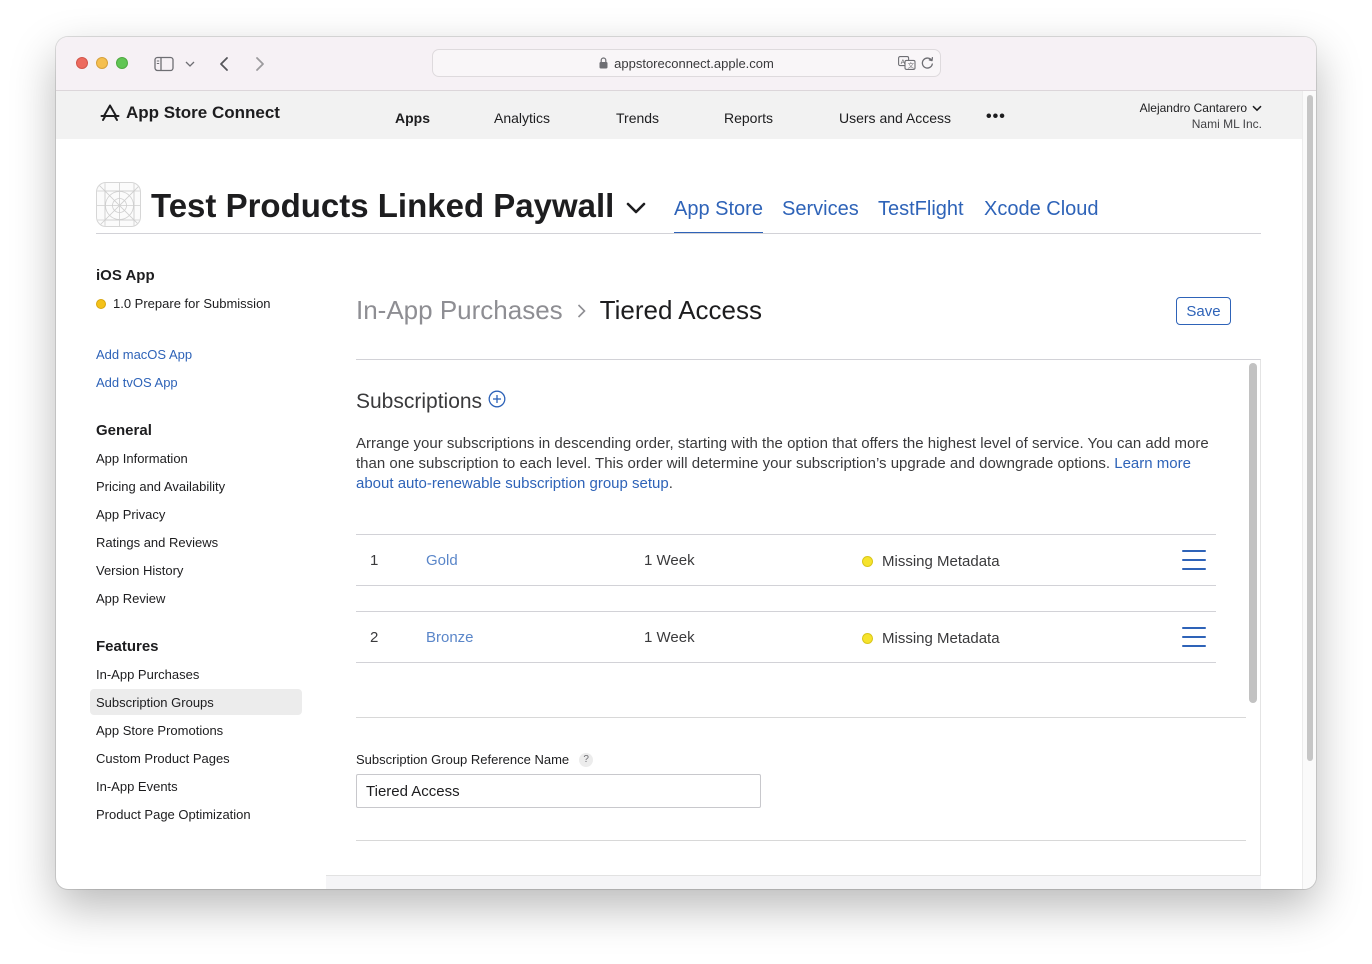  Describe the element at coordinates (374, 637) in the screenshot. I see `subscription-rank: 2` at that location.